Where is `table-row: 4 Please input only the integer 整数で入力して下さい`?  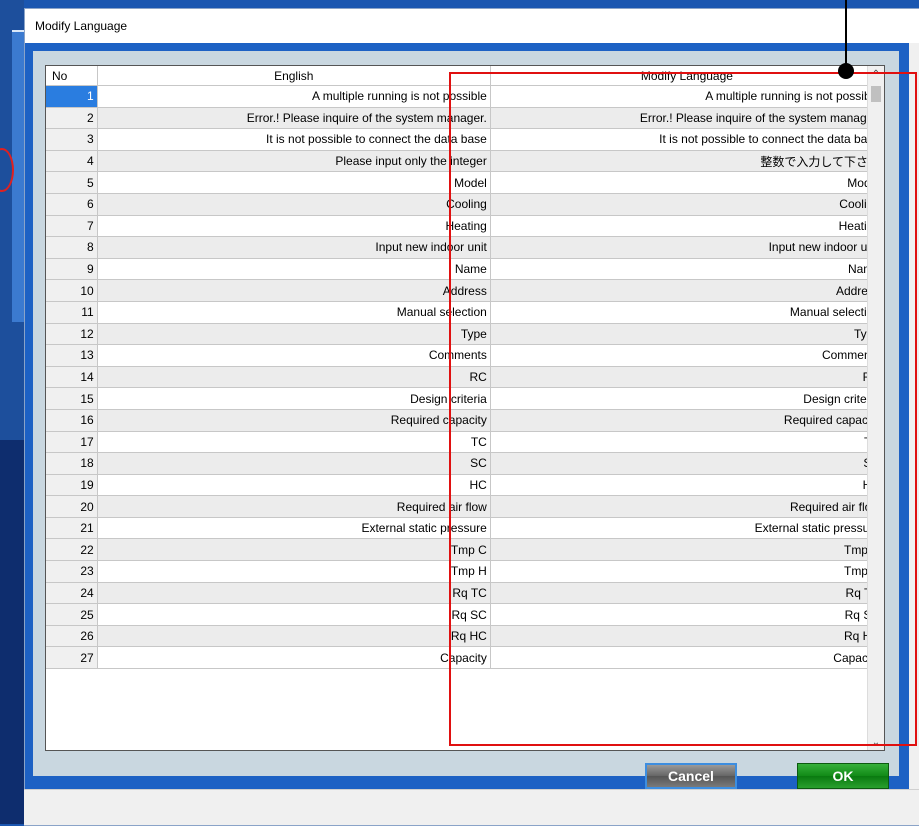
table-row: 4 Please input only the integer 整数で入力して下さい is located at coordinates (465, 161).